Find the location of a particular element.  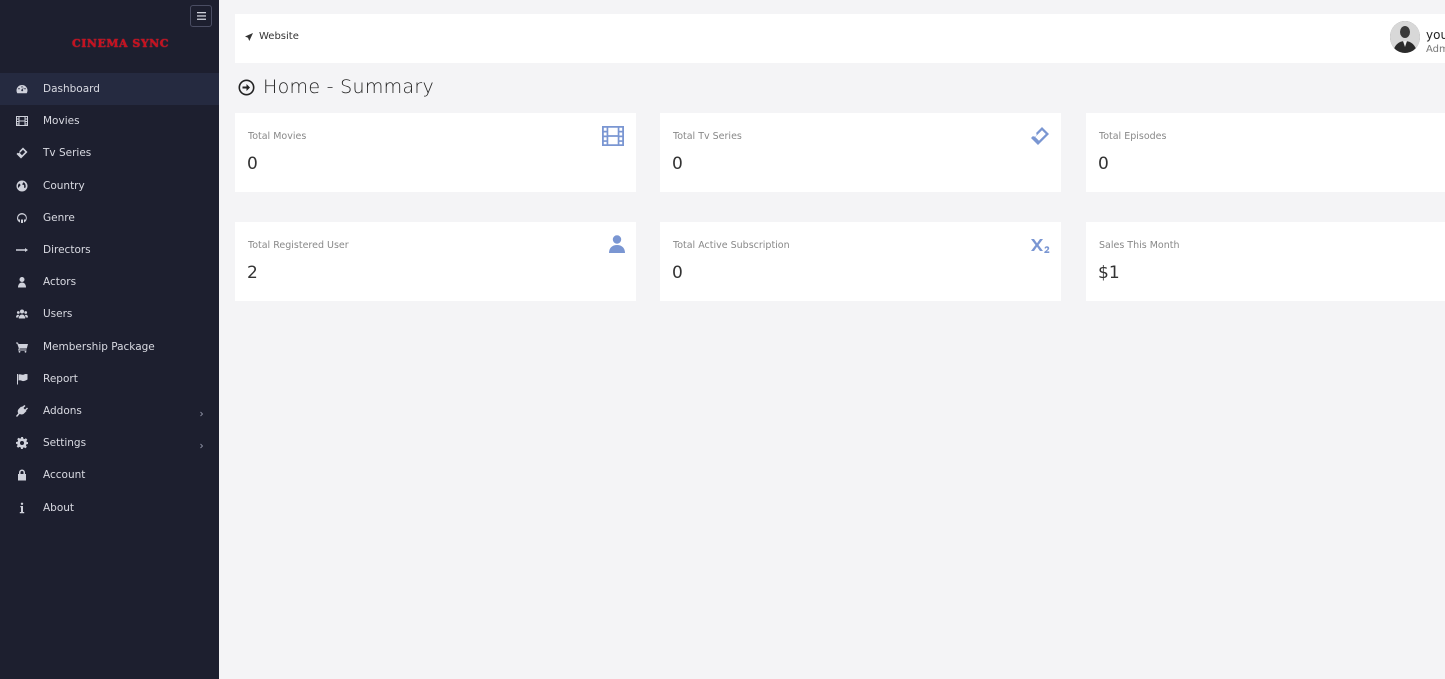

sidebar-item-label: Tv Series is located at coordinates (67, 153).